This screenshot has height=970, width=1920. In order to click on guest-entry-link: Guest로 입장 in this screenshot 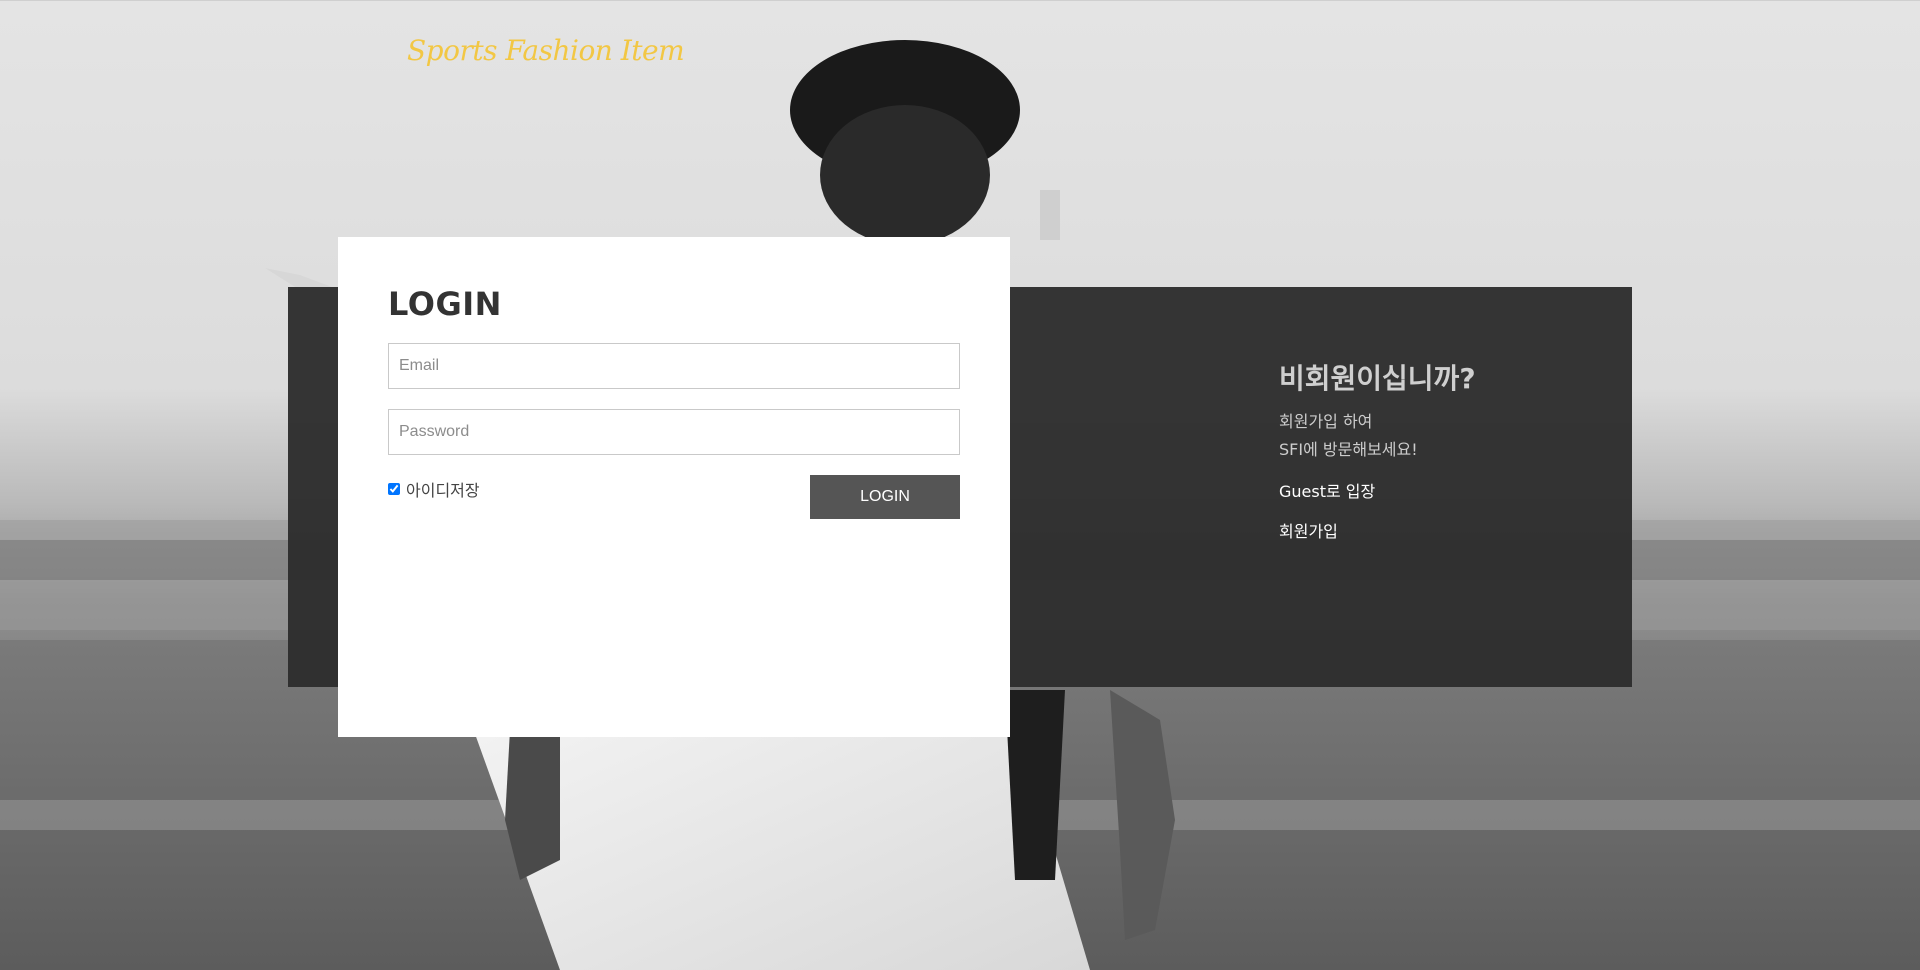, I will do `click(1377, 492)`.